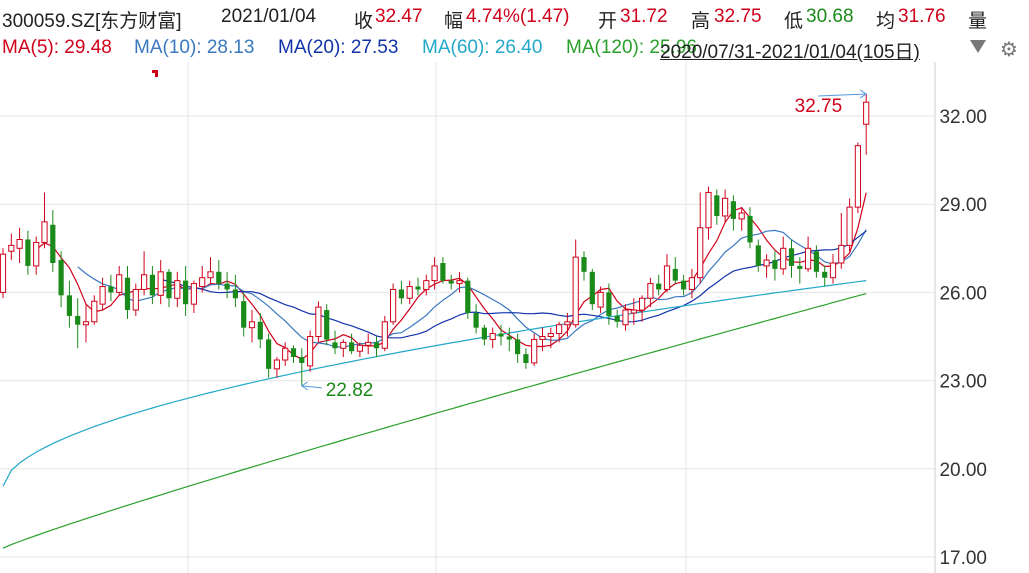 This screenshot has width=1029, height=573. What do you see at coordinates (57, 48) in the screenshot?
I see `ma5-label: MA(5): 29.48` at bounding box center [57, 48].